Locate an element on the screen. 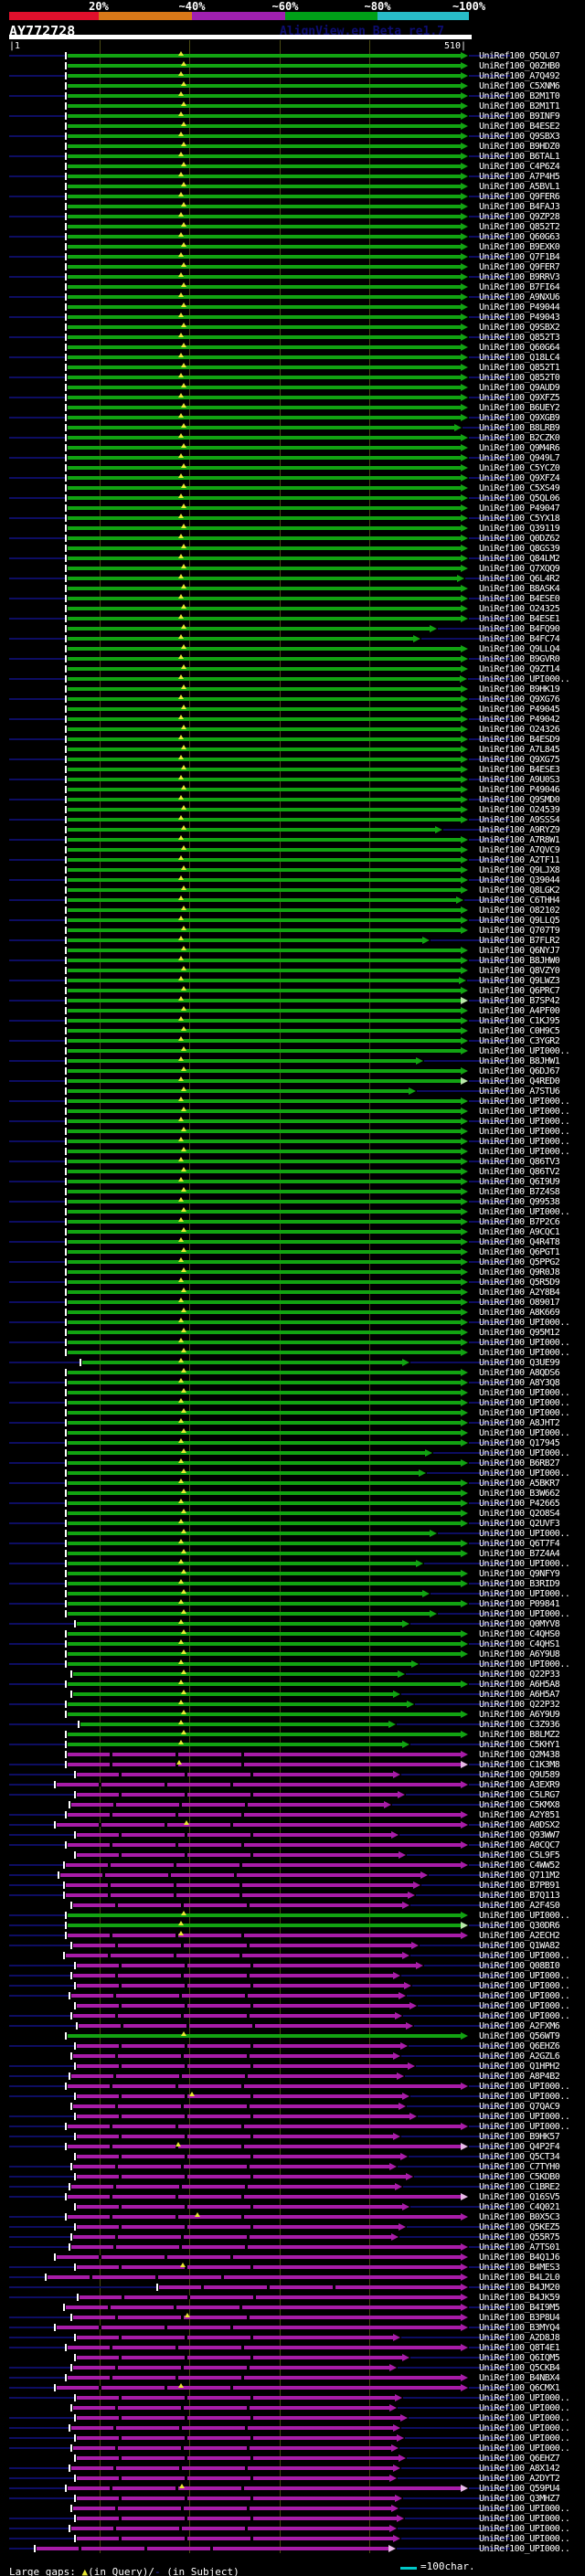 The height and width of the screenshot is (2576, 585). hit-label: UniRef100_Q9R0J8 is located at coordinates (519, 1272).